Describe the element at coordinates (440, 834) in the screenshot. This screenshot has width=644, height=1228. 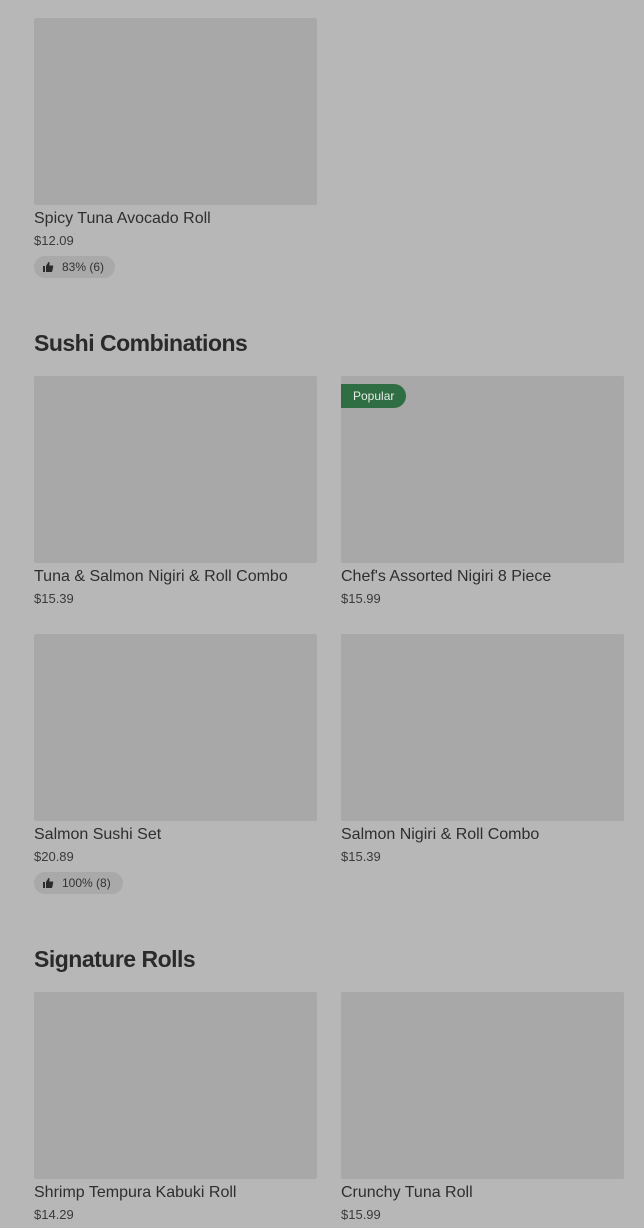
I see `item-name: Salmon Nigiri & Roll Combo` at that location.